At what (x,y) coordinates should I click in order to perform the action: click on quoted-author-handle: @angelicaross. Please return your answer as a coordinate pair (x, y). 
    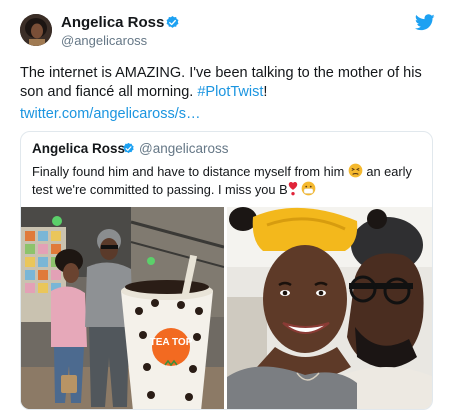
    Looking at the image, I should click on (184, 148).